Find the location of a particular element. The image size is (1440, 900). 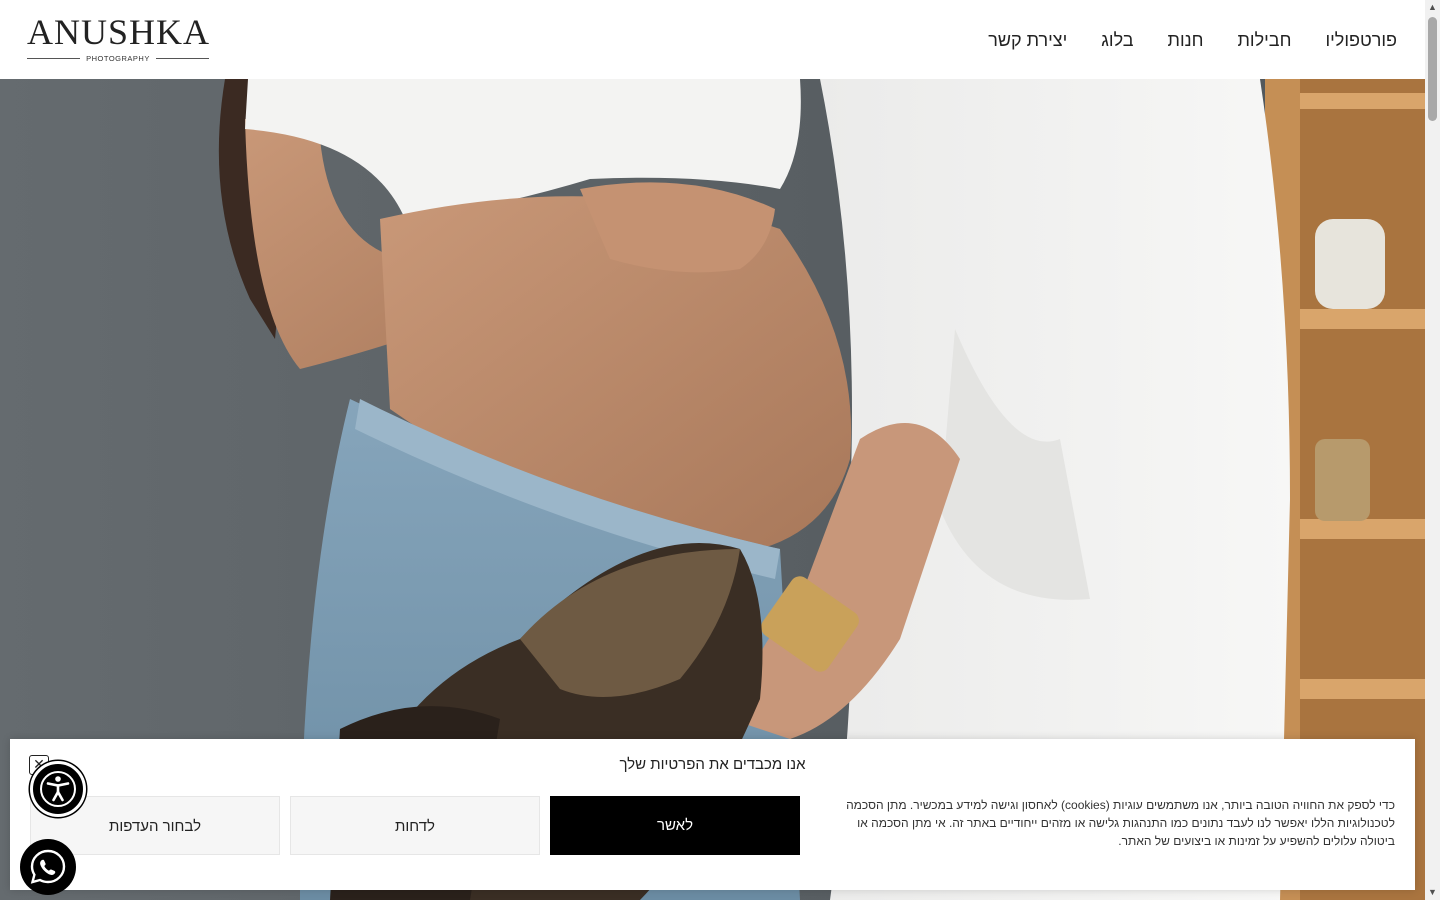

logo-tagline-row: PHOTOGRAPHY is located at coordinates (118, 58).